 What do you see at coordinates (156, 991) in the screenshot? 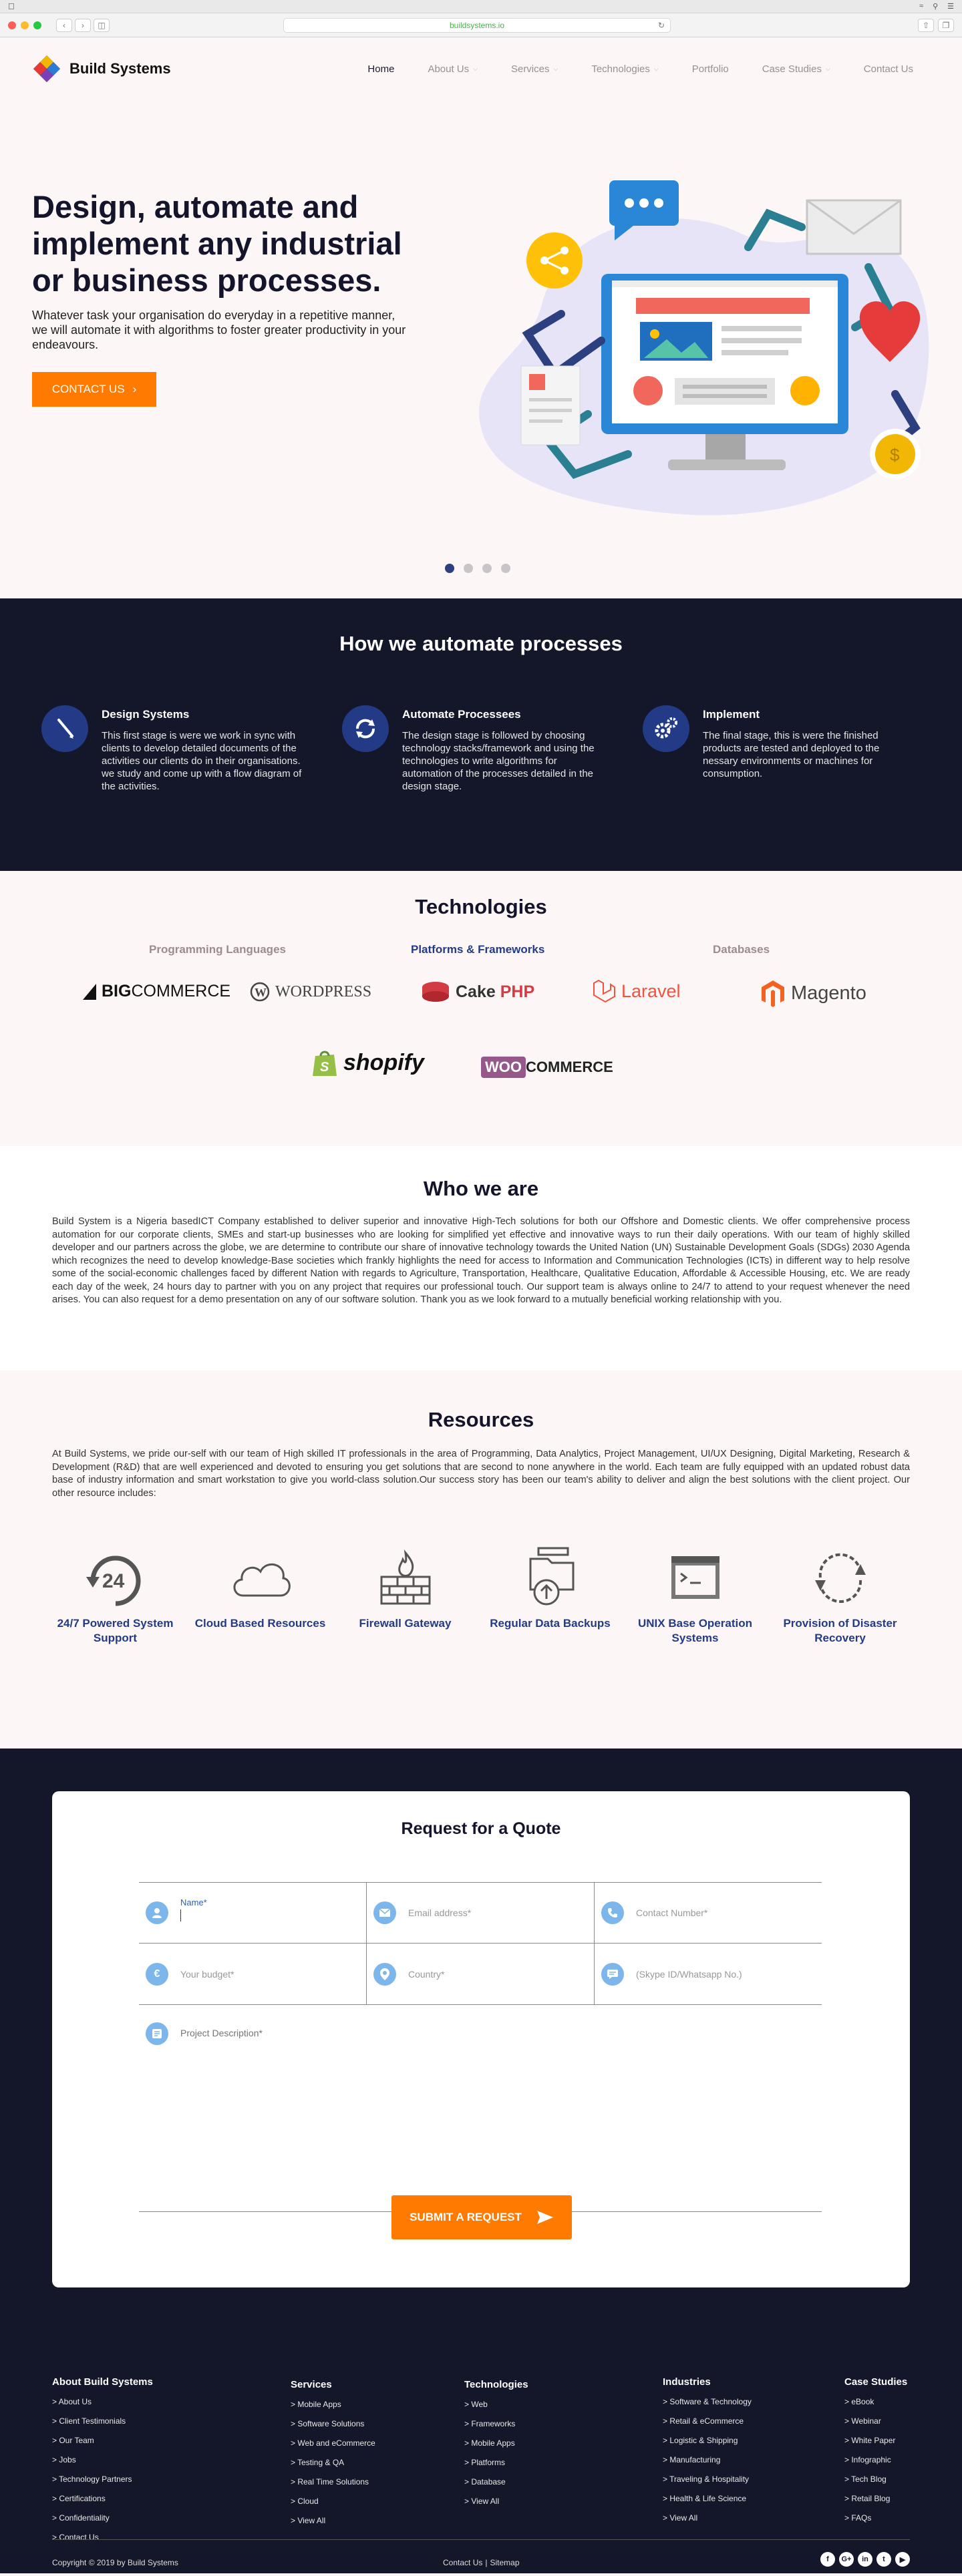
I see `bigcommerce-logo: BIGCOMMERCE` at bounding box center [156, 991].